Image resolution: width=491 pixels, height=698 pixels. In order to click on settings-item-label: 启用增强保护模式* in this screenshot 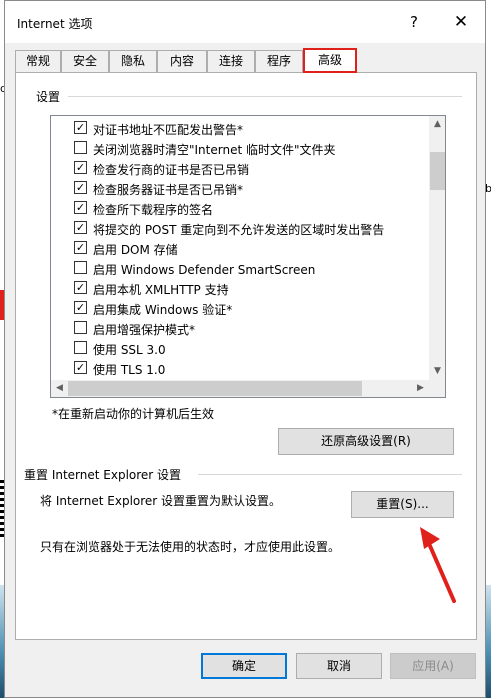, I will do `click(144, 330)`.